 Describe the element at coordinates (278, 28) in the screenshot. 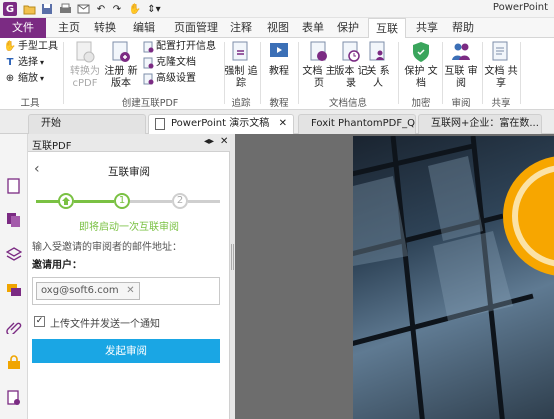

I see `tab-view: 视图` at that location.